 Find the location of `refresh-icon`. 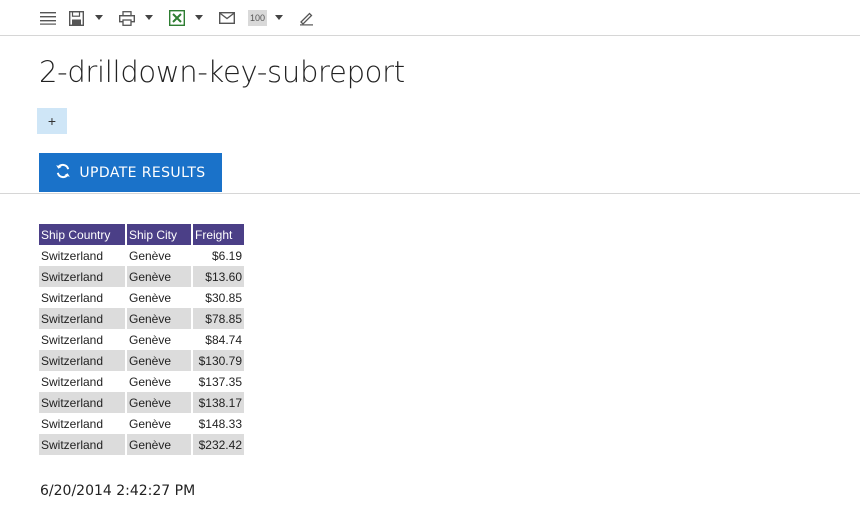

refresh-icon is located at coordinates (63, 173).